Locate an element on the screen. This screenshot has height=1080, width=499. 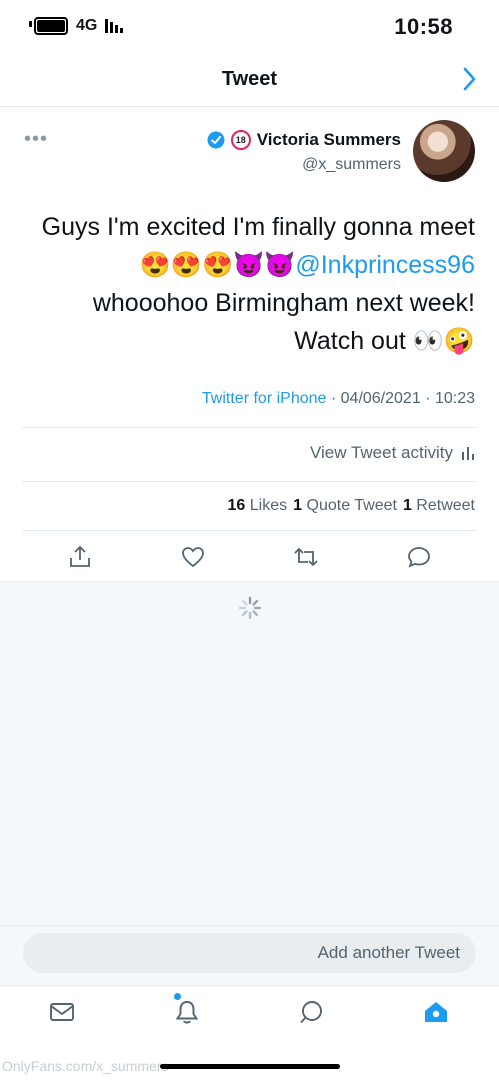
messages-icon is located at coordinates (62, 1012).